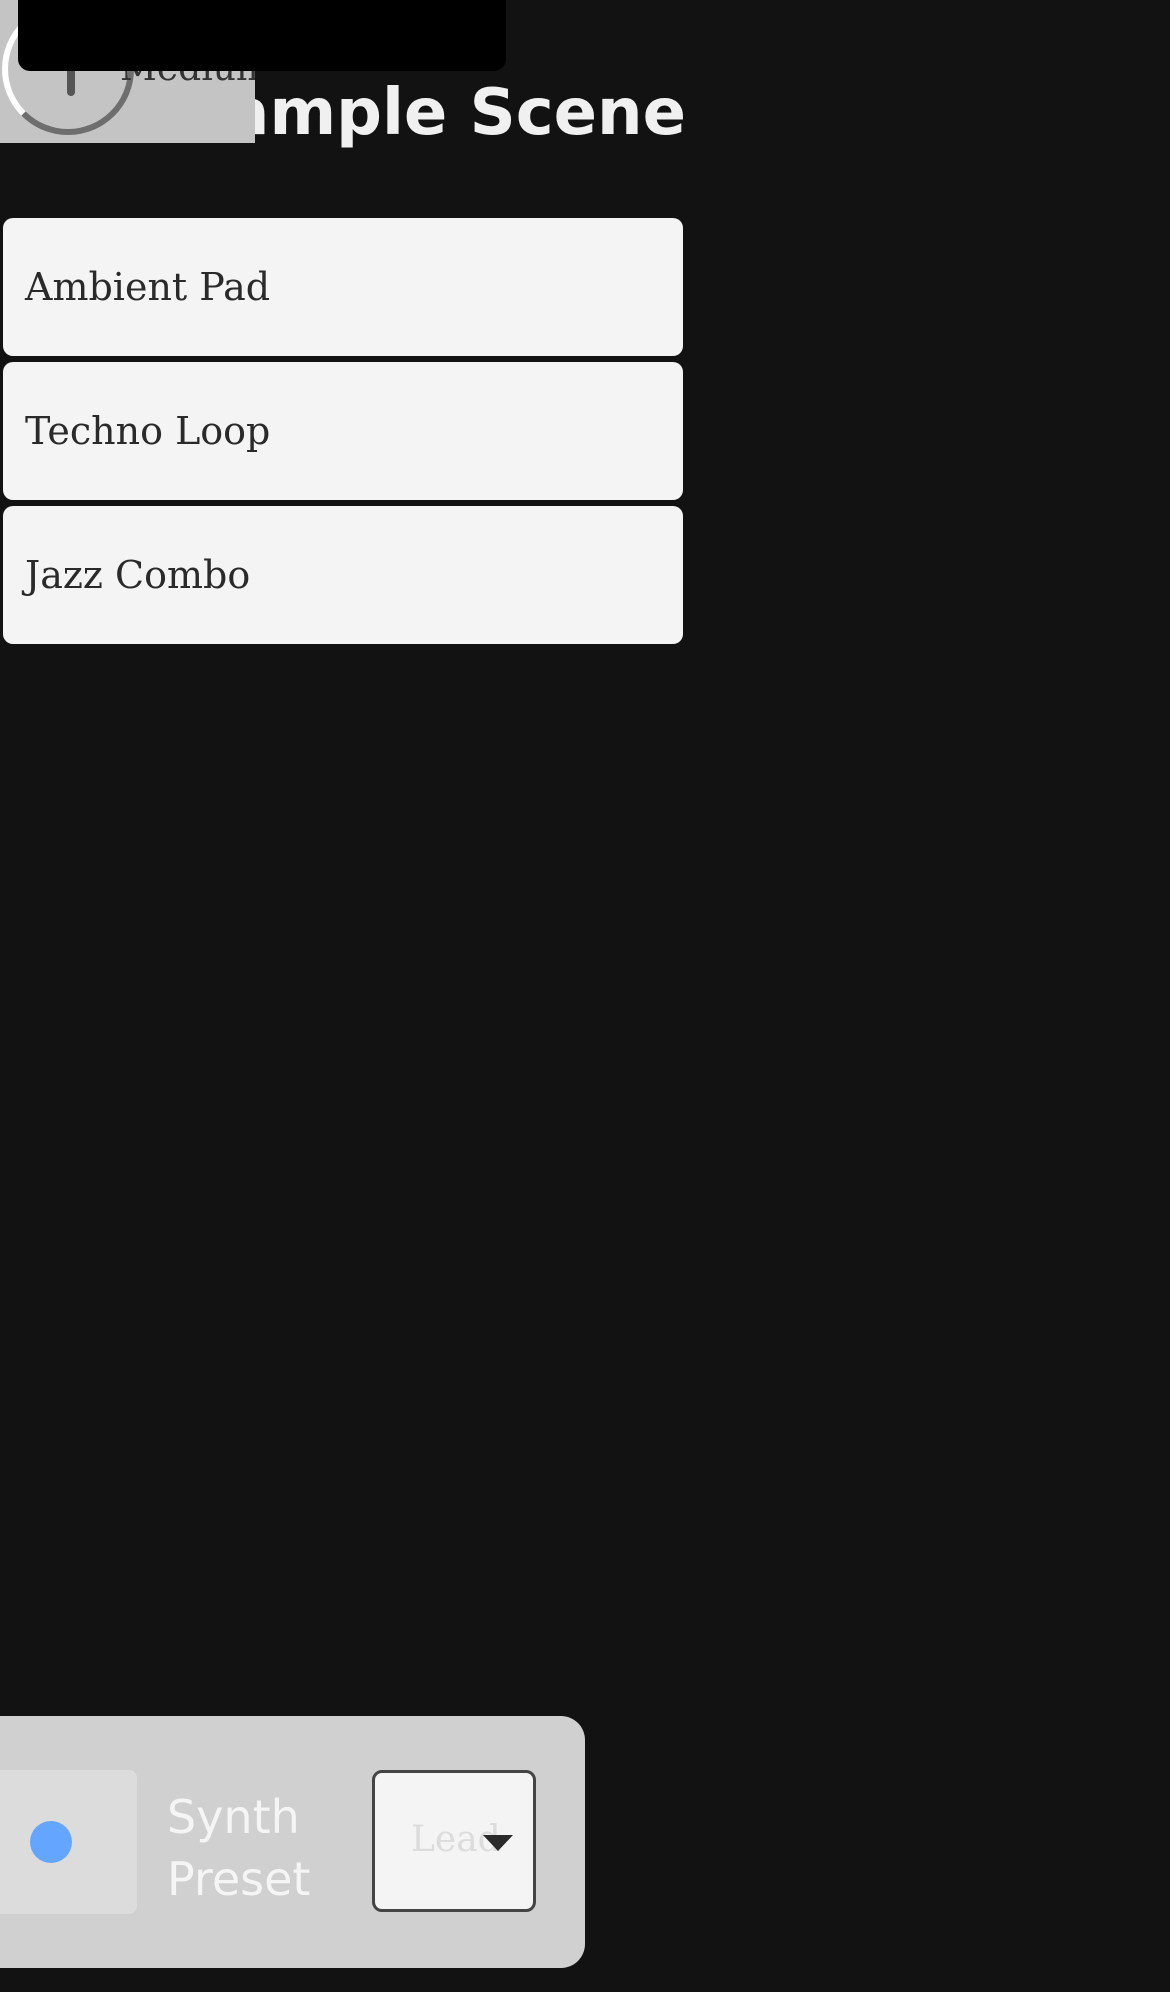 This screenshot has height=1992, width=1170. I want to click on status-dot-icon, so click(51, 1842).